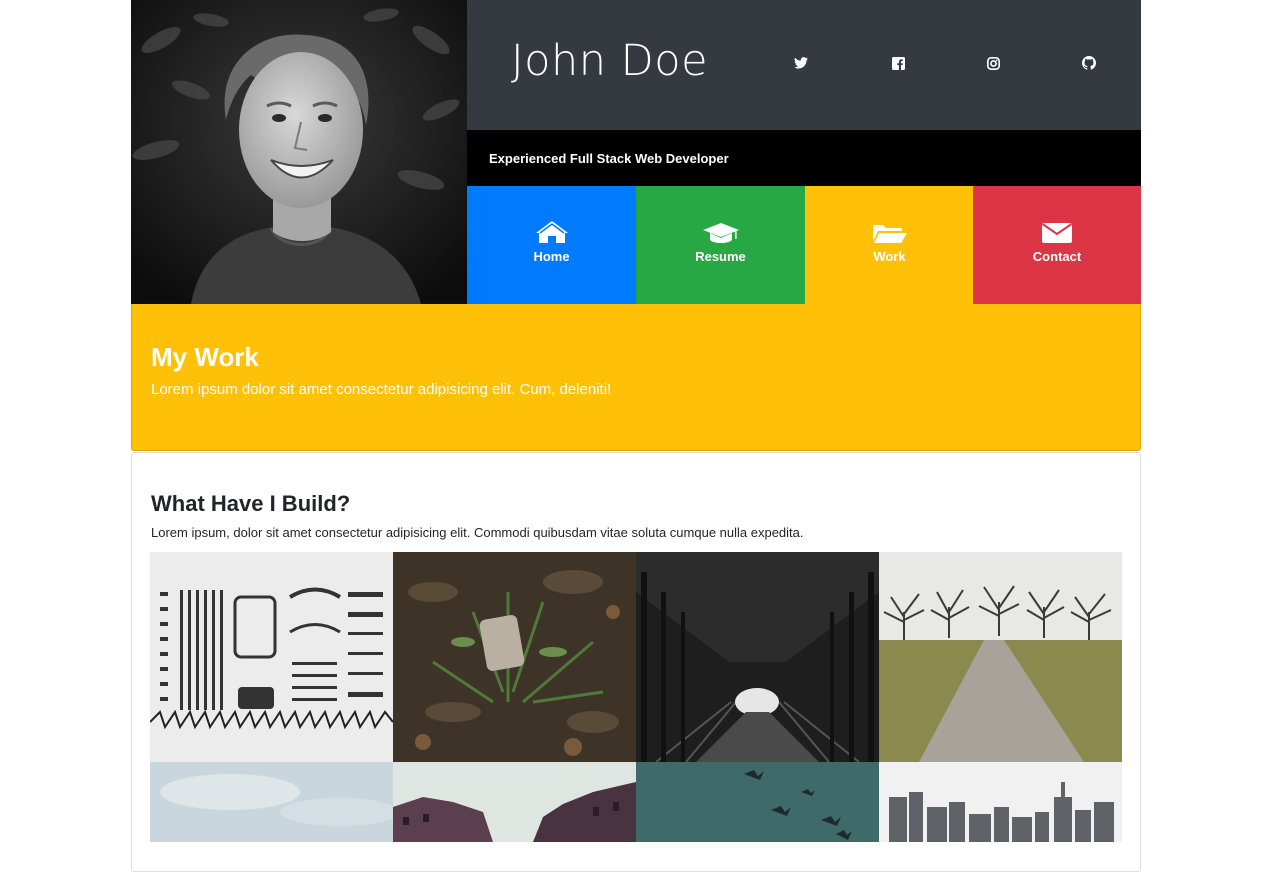  What do you see at coordinates (514, 657) in the screenshot?
I see `gallery-image-forest-floor` at bounding box center [514, 657].